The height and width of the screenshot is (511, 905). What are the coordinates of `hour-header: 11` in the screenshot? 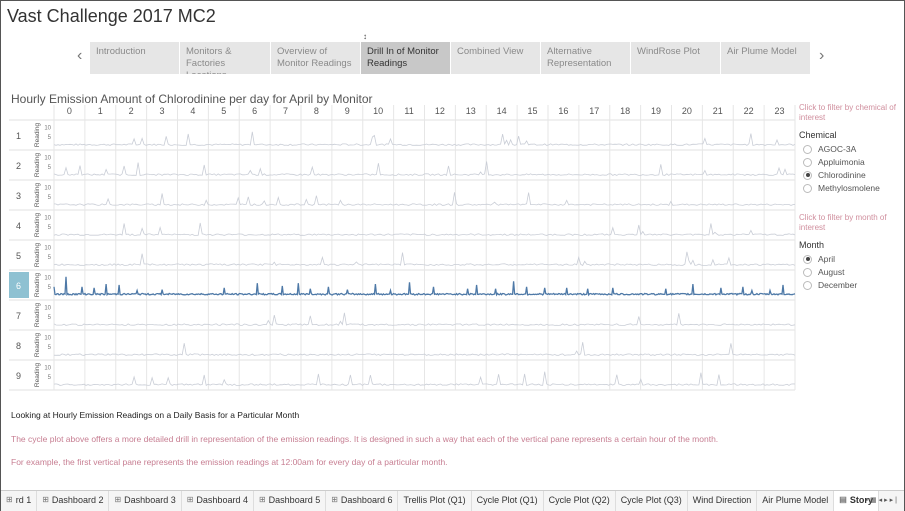 It's located at (408, 111).